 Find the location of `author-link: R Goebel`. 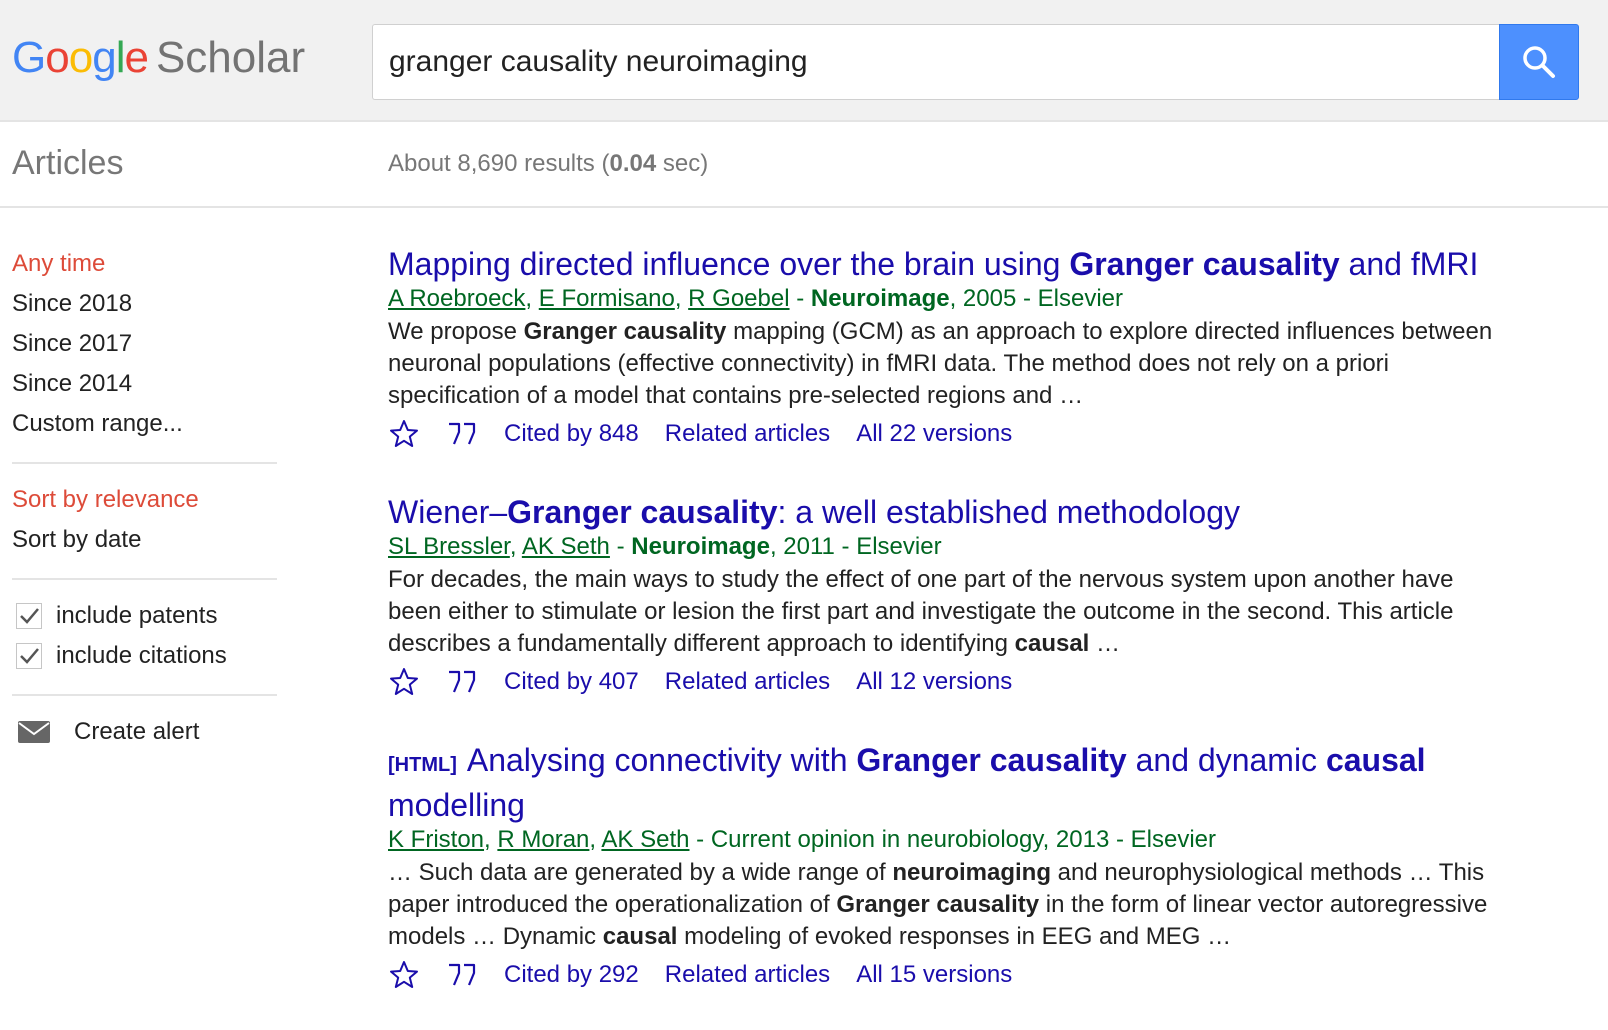

author-link: R Goebel is located at coordinates (738, 298).